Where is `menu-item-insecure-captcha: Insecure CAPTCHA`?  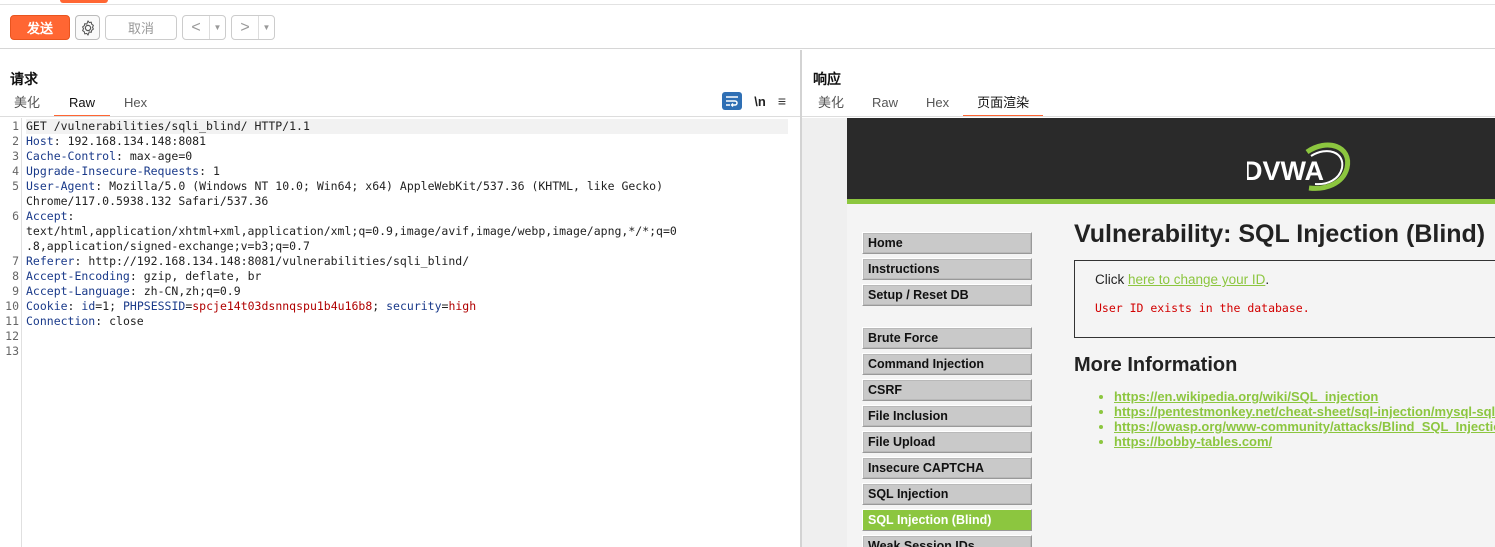
menu-item-insecure-captcha: Insecure CAPTCHA is located at coordinates (947, 468).